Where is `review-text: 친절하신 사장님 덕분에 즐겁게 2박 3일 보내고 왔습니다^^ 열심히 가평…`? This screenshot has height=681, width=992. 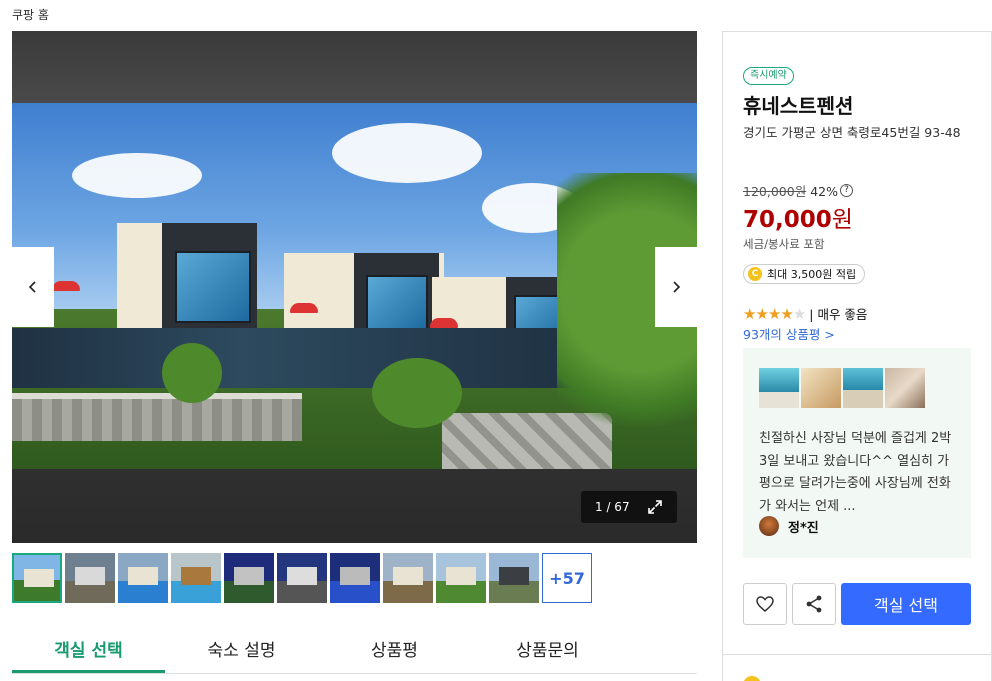 review-text: 친절하신 사장님 덕분에 즐겁게 2박 3일 보내고 왔습니다^^ 열심히 가평… is located at coordinates (855, 472).